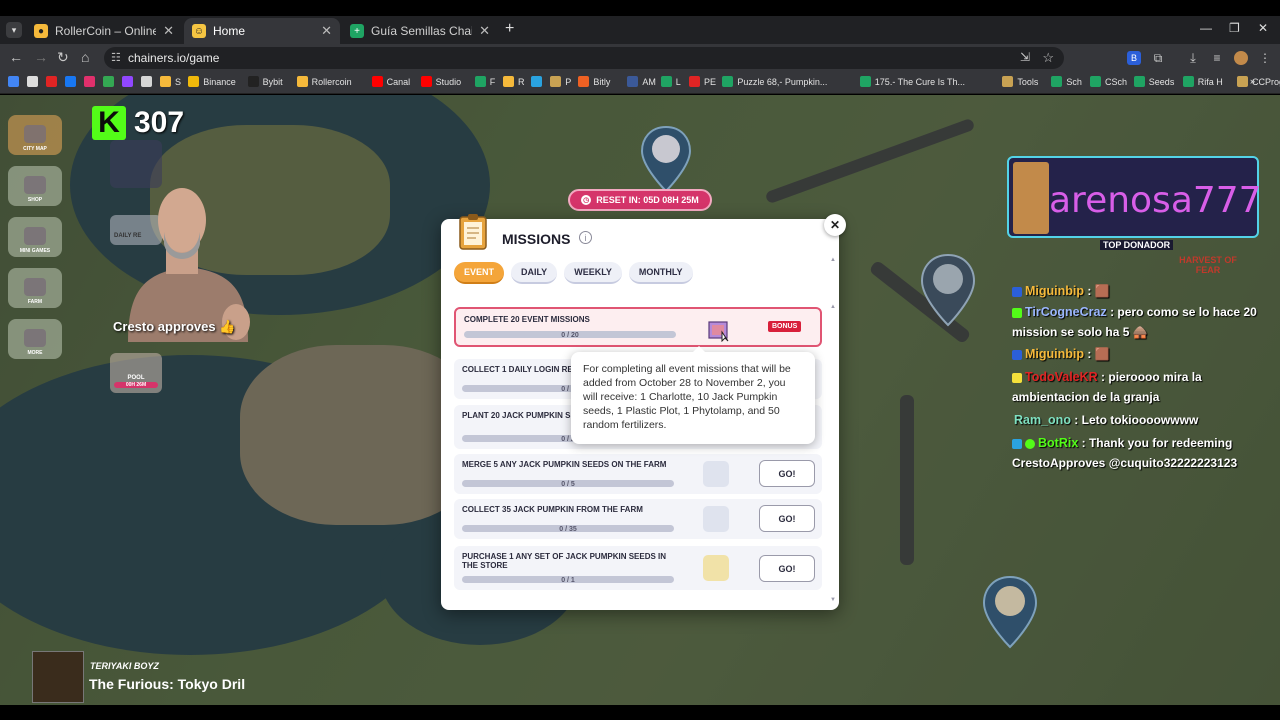  Describe the element at coordinates (1025, 57) in the screenshot. I see `install-app-icon: ⇲` at that location.